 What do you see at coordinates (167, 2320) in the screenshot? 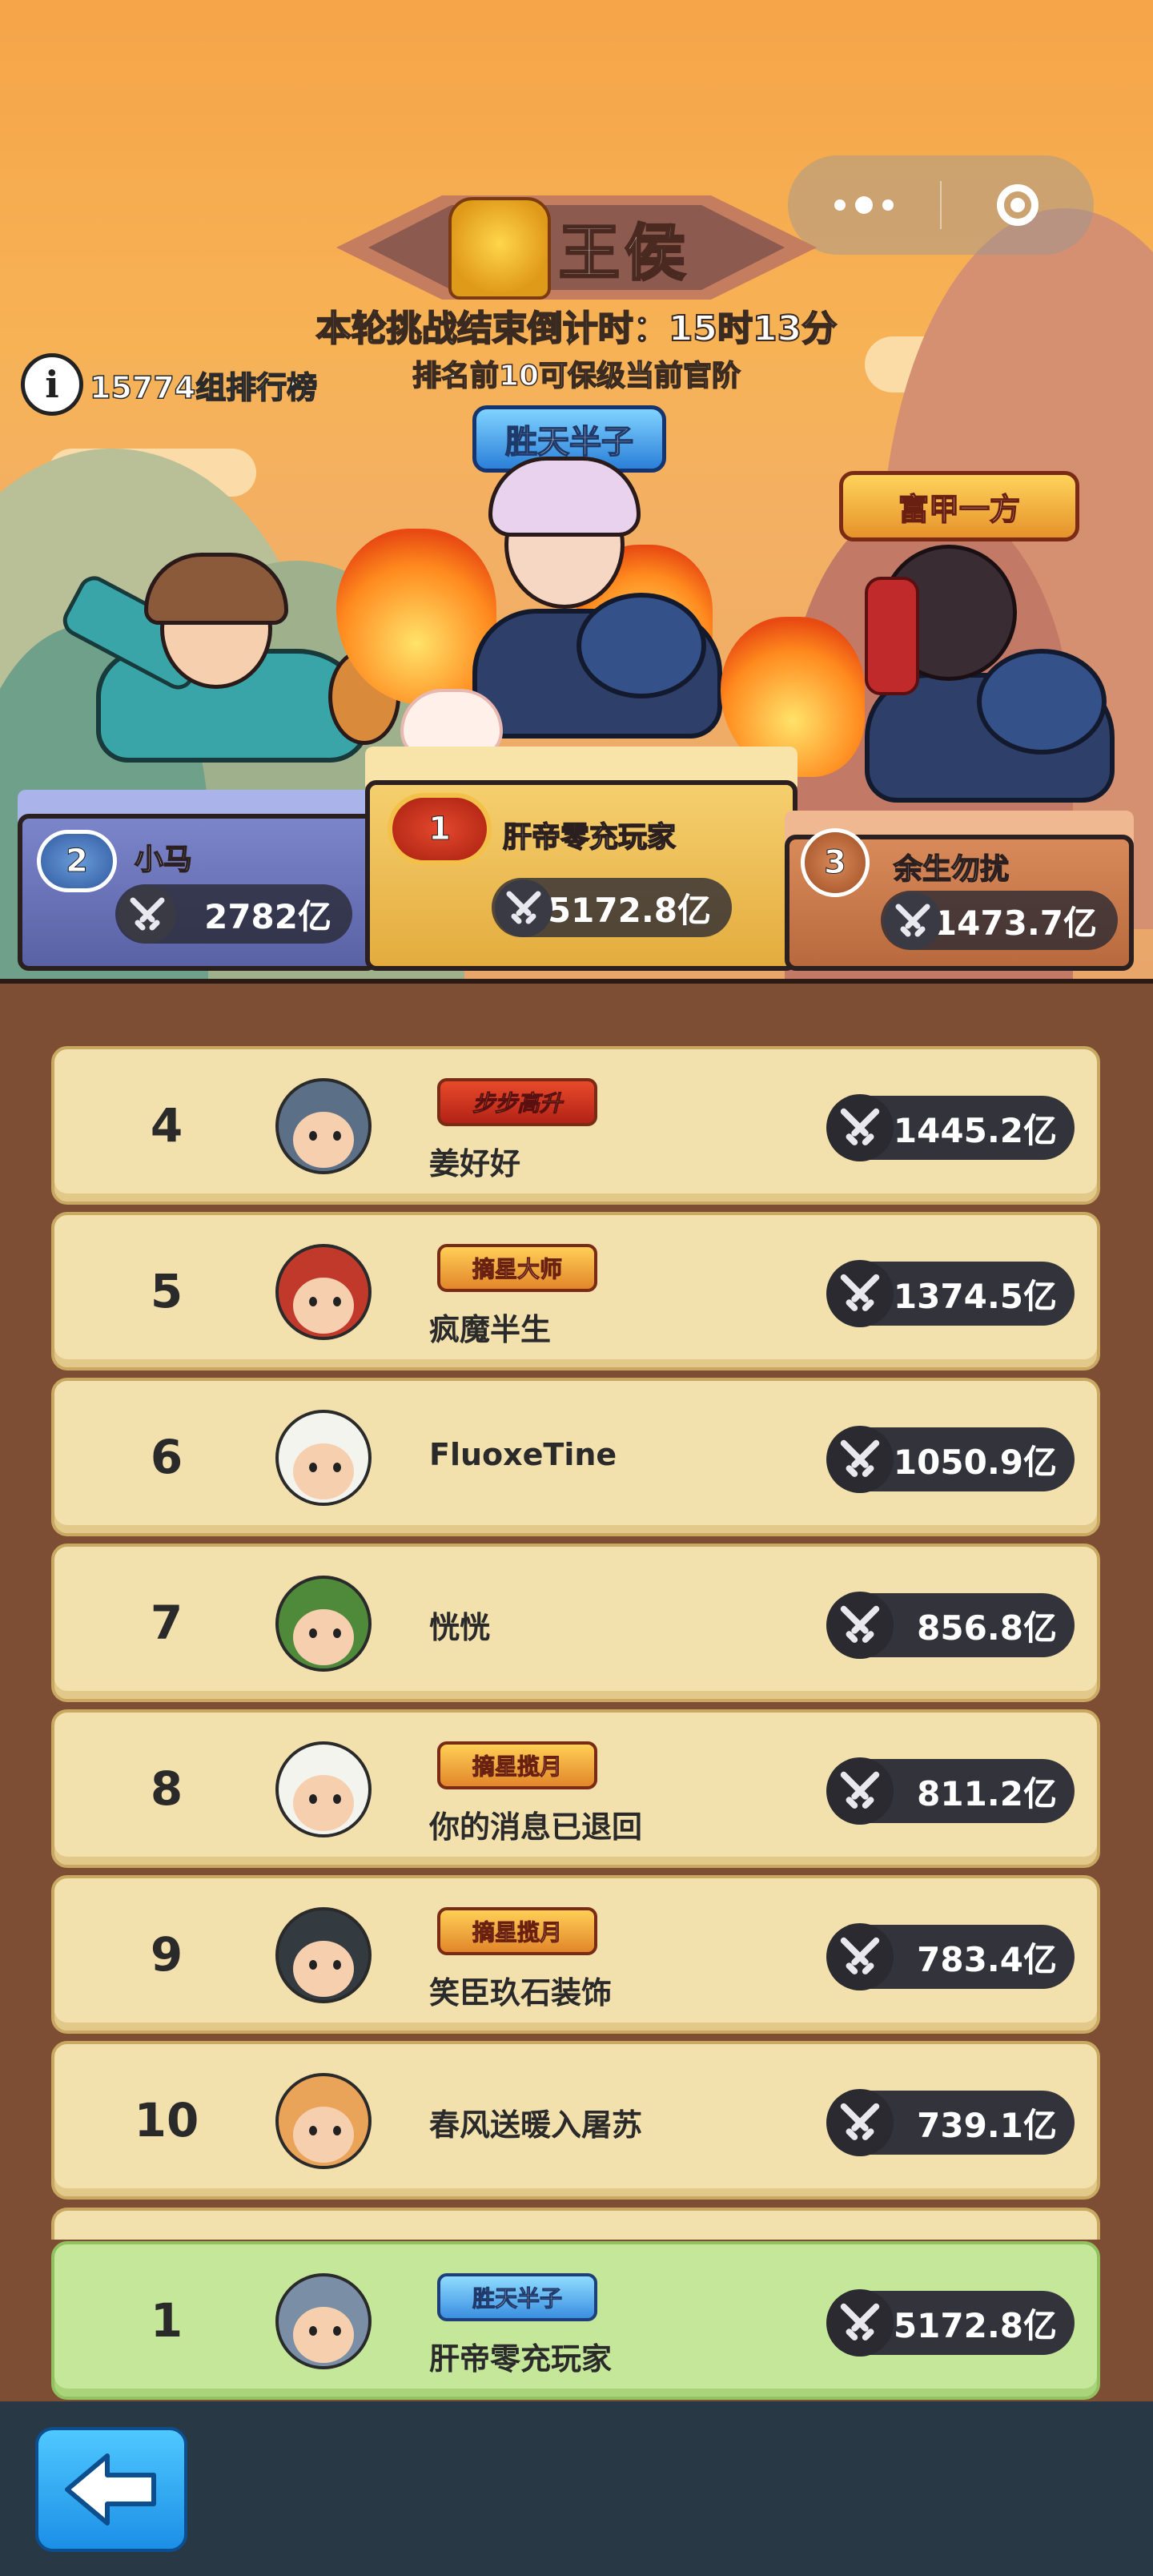
I see `rank-number: 1` at bounding box center [167, 2320].